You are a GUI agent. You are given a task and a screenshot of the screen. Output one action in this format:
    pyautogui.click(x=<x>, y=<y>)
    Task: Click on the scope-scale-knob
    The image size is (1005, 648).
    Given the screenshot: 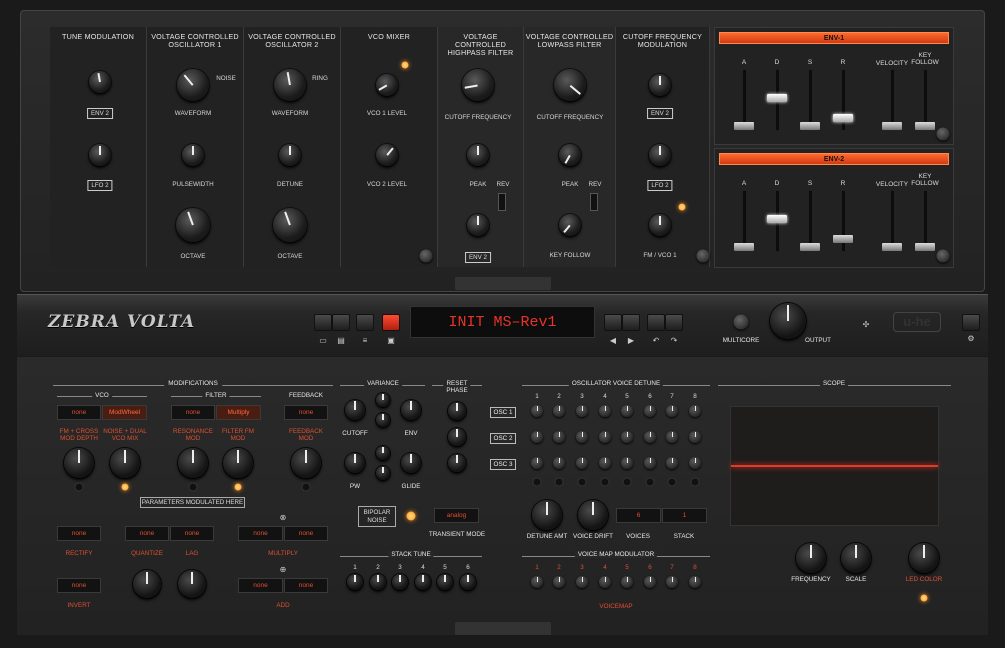 What is the action you would take?
    pyautogui.click(x=856, y=558)
    